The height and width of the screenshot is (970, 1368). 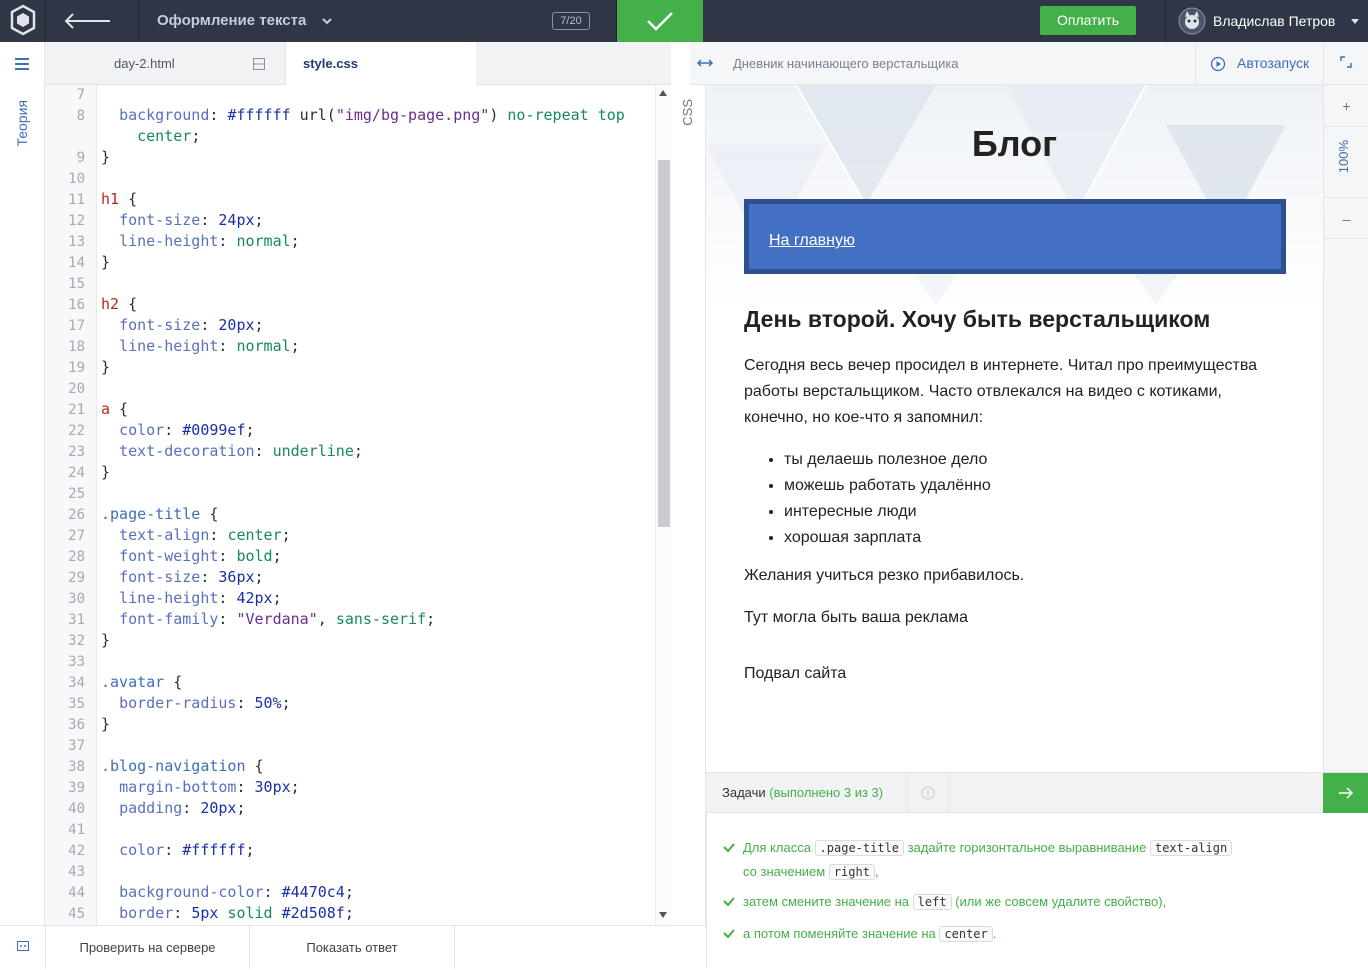 I want to click on home-link: На главную, so click(x=812, y=241).